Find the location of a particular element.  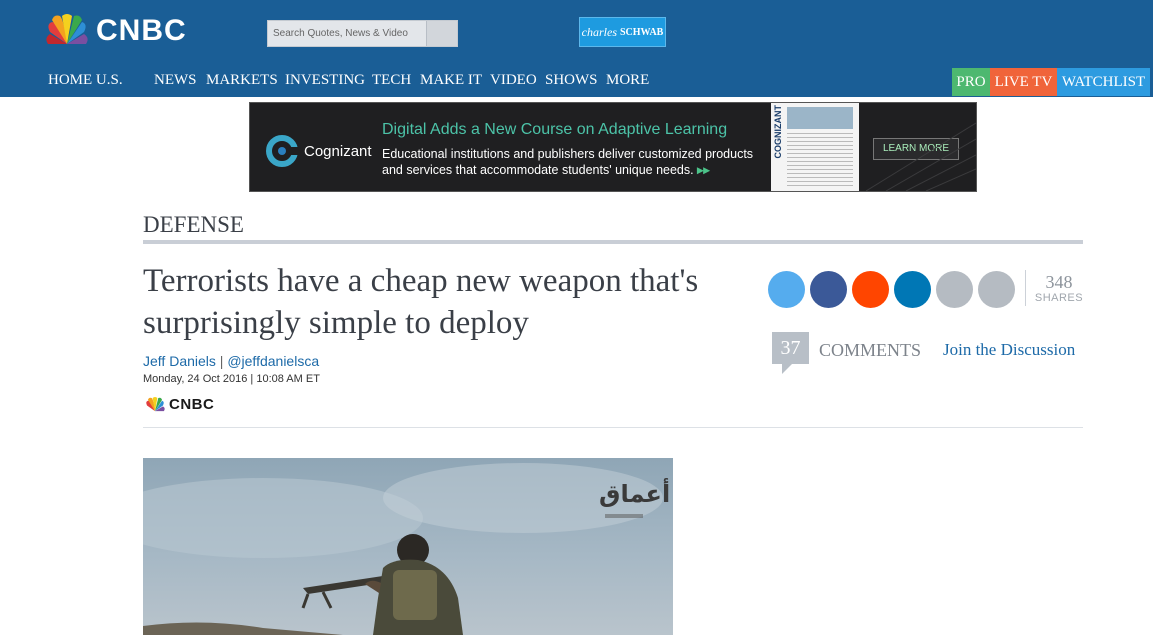

source-name: CNBC is located at coordinates (192, 404).